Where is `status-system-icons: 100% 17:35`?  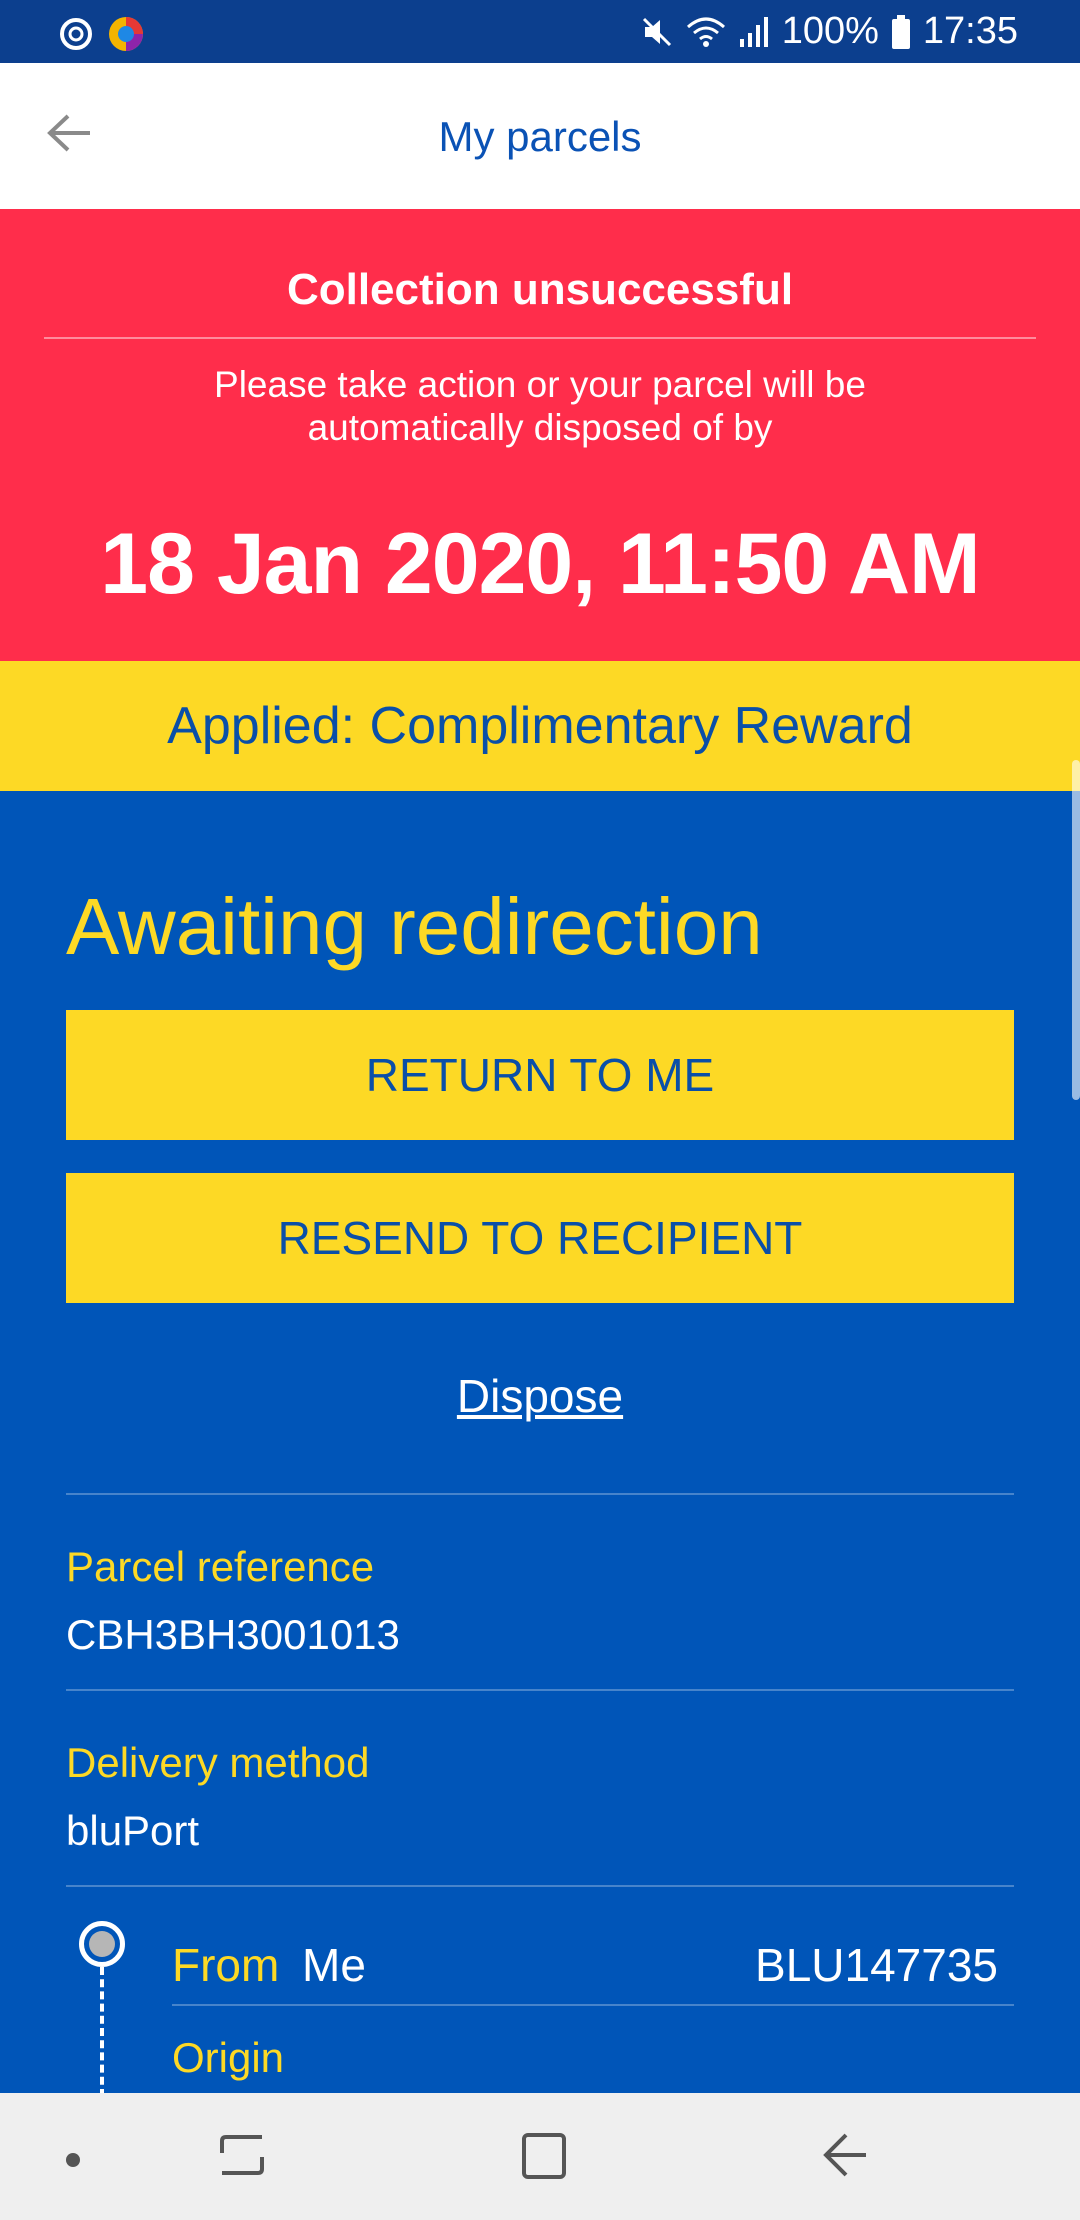 status-system-icons: 100% 17:35 is located at coordinates (829, 31).